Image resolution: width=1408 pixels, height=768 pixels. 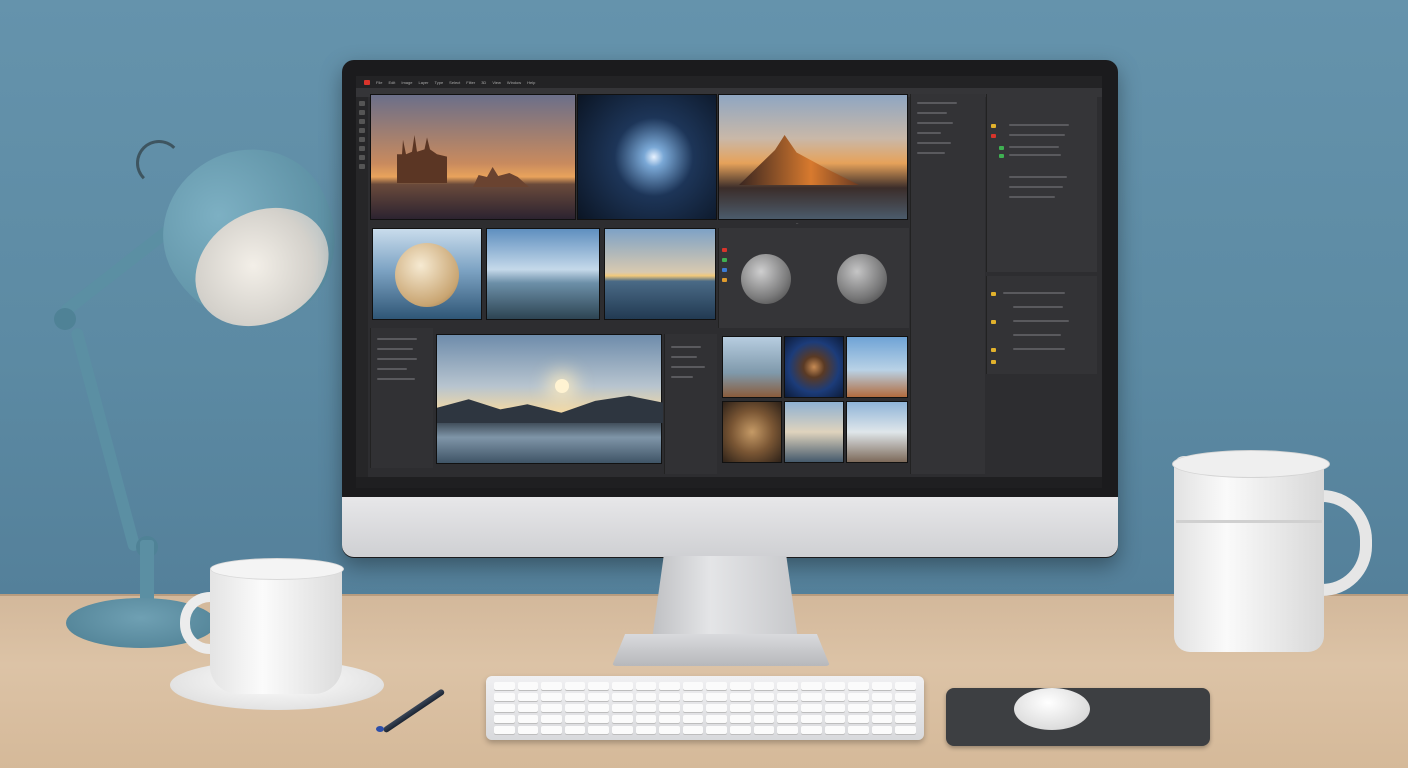 I want to click on photo-sky-water, so click(x=543, y=274).